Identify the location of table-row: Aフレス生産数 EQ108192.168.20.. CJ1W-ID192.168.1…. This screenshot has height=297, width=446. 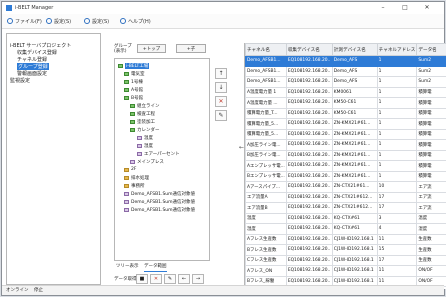
(345, 239).